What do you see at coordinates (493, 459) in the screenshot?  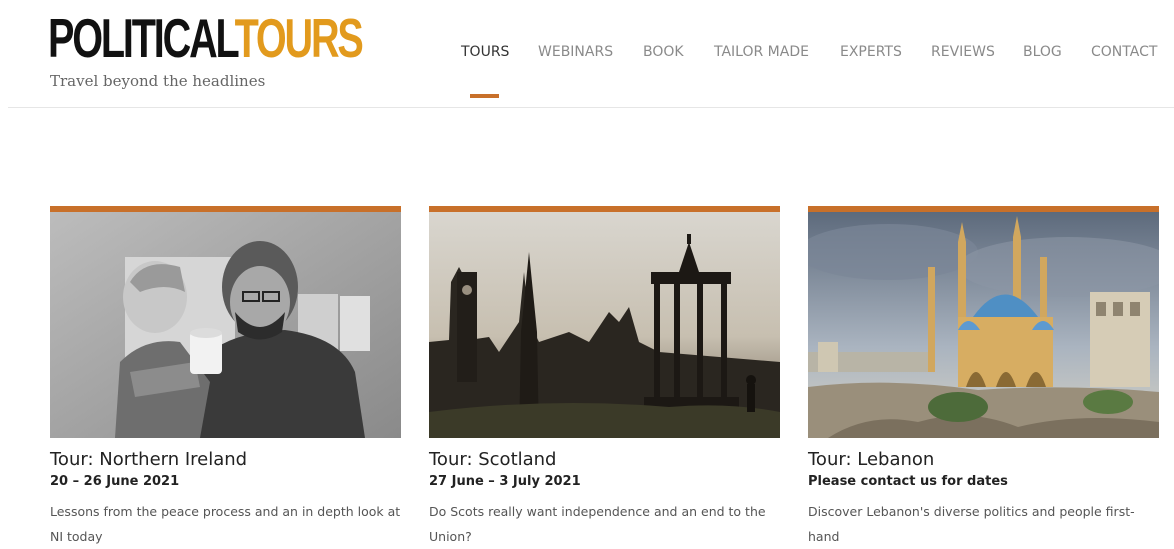 I see `tour-title: Tour: Scotland` at bounding box center [493, 459].